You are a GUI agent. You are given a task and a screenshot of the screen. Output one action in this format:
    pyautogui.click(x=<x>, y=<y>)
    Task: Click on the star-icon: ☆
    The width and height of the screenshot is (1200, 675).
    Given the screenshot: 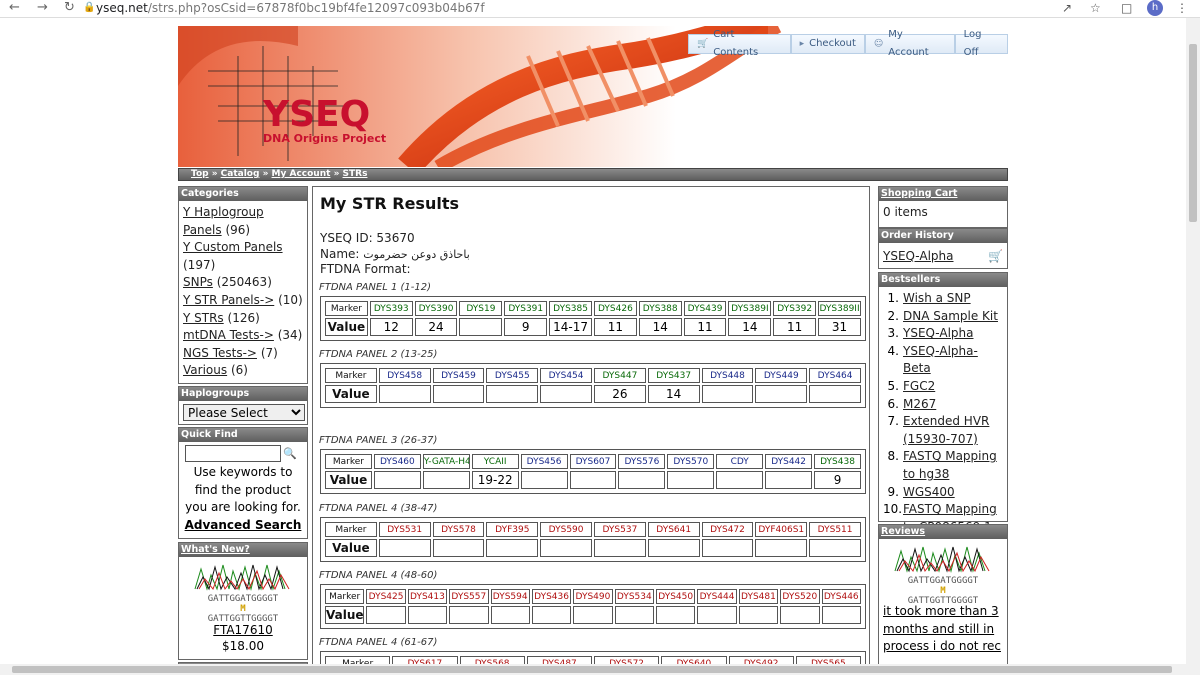 What is the action you would take?
    pyautogui.click(x=1095, y=8)
    